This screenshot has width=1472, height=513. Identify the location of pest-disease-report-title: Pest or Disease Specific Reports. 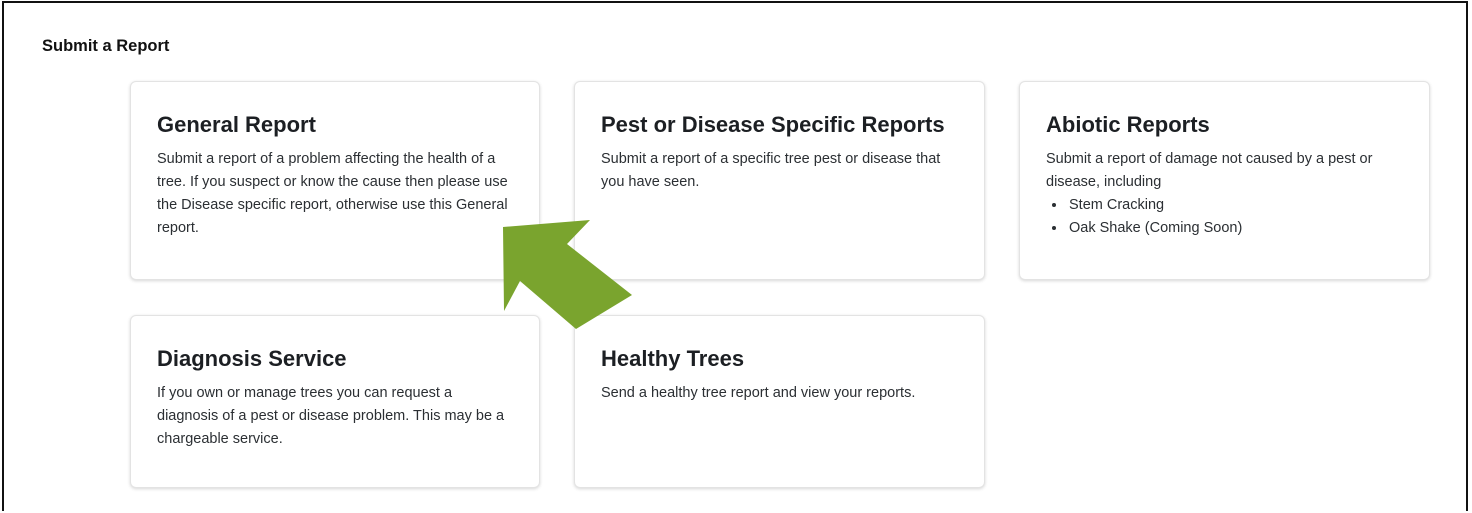
(773, 124).